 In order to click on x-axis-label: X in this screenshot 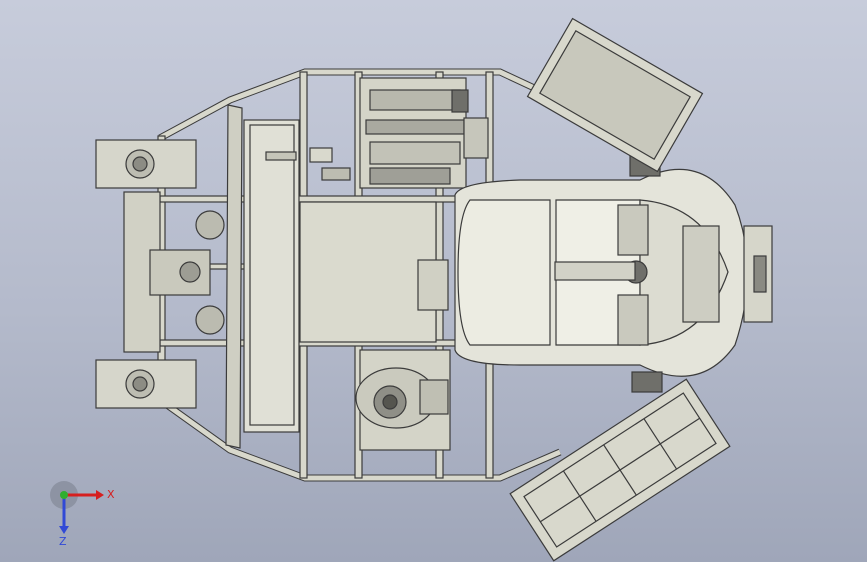, I will do `click(111, 494)`.